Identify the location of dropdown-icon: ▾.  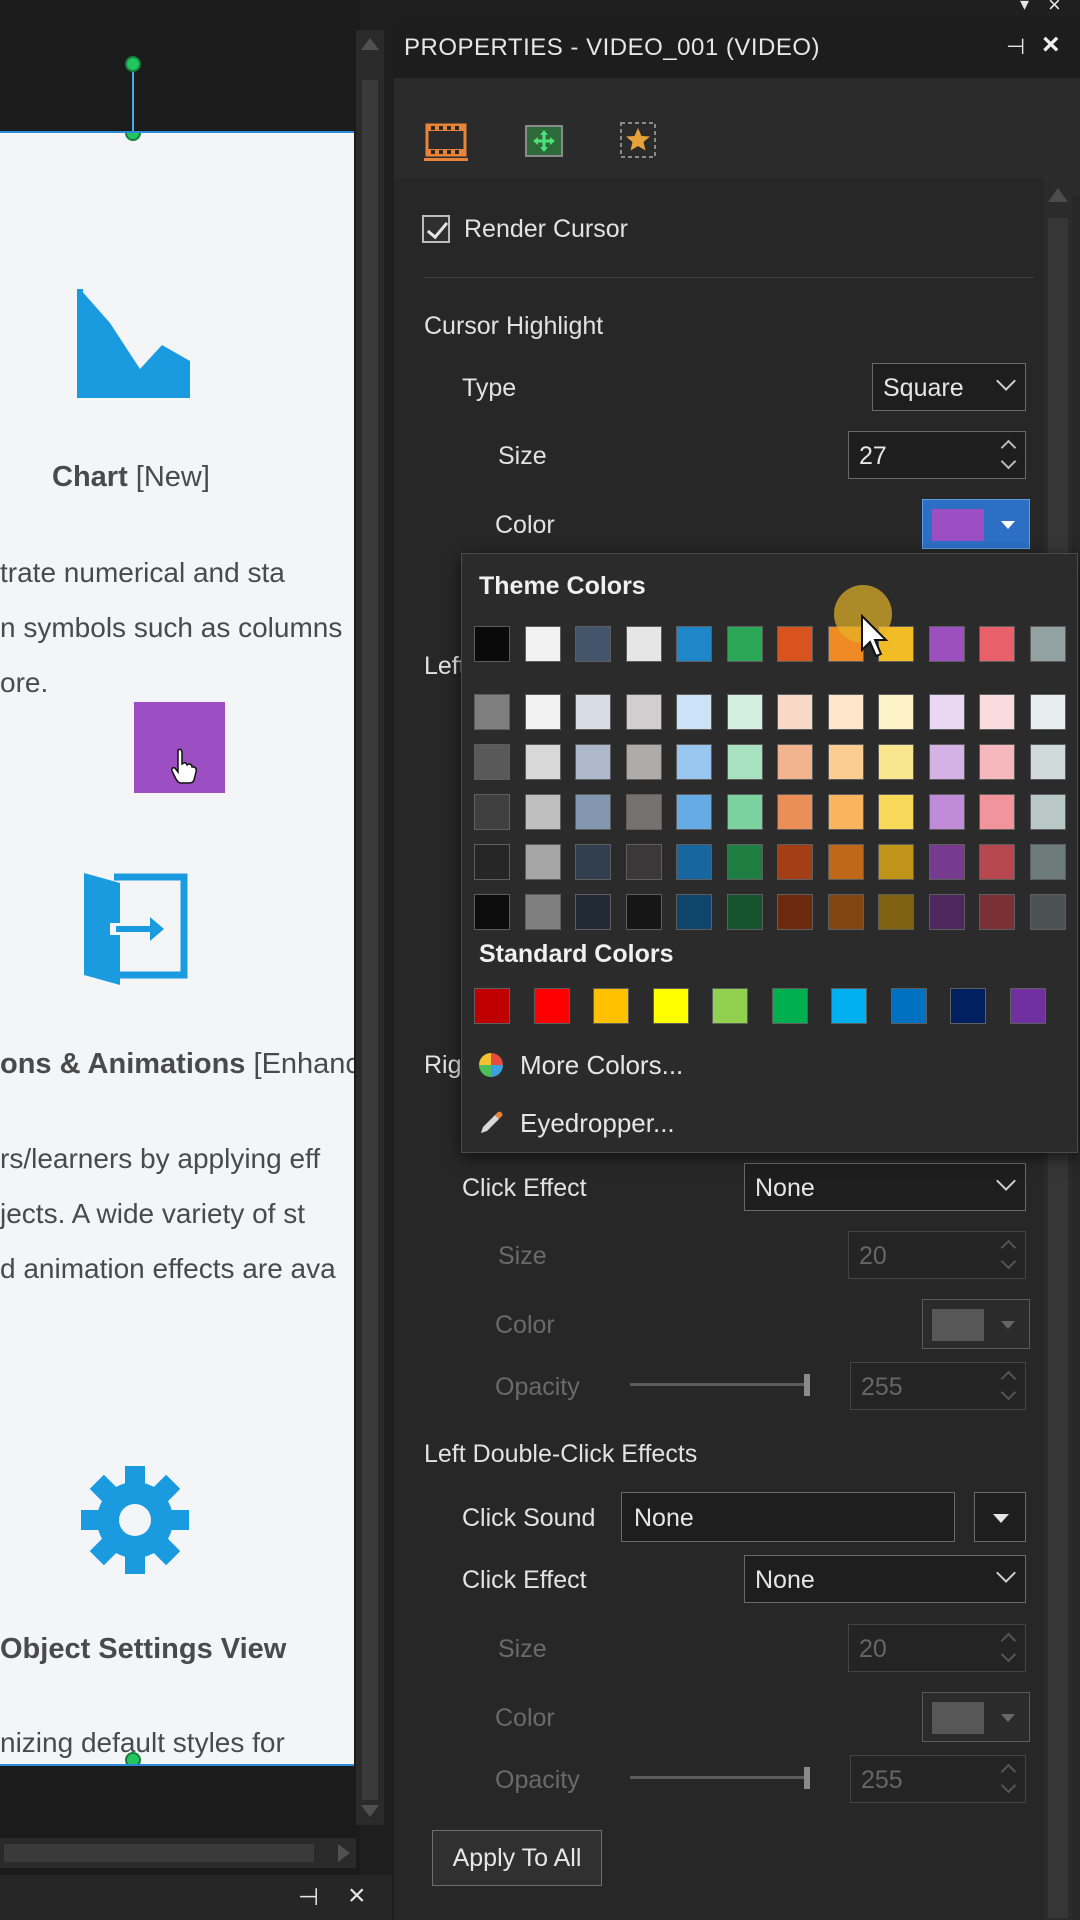
(1024, 7).